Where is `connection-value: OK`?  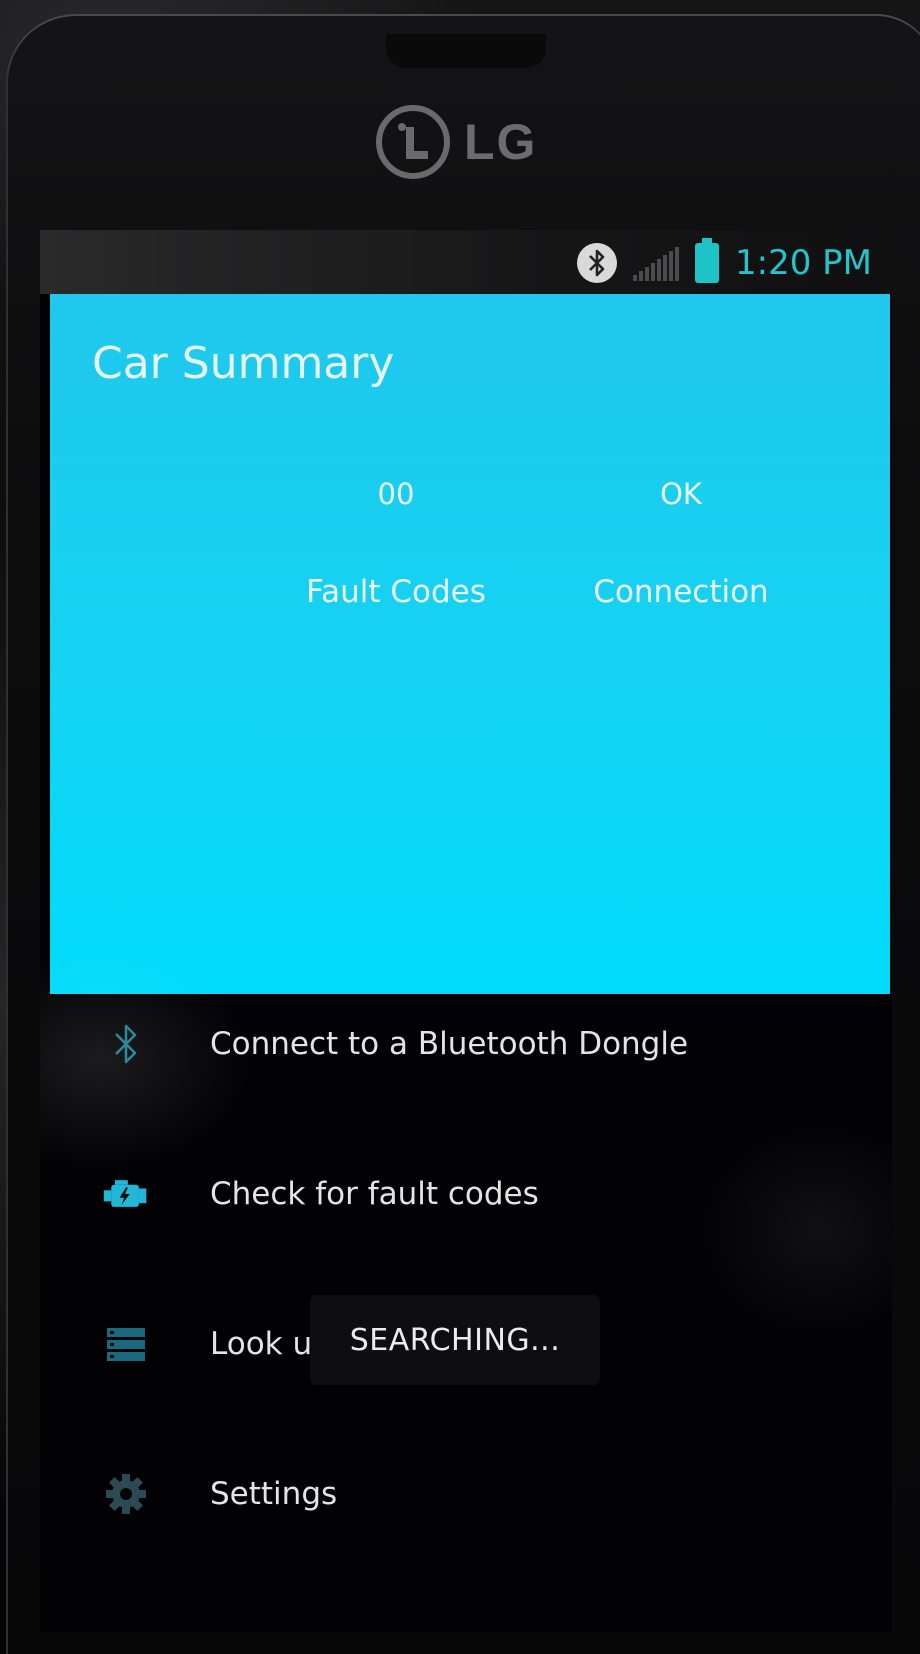 connection-value: OK is located at coordinates (681, 494).